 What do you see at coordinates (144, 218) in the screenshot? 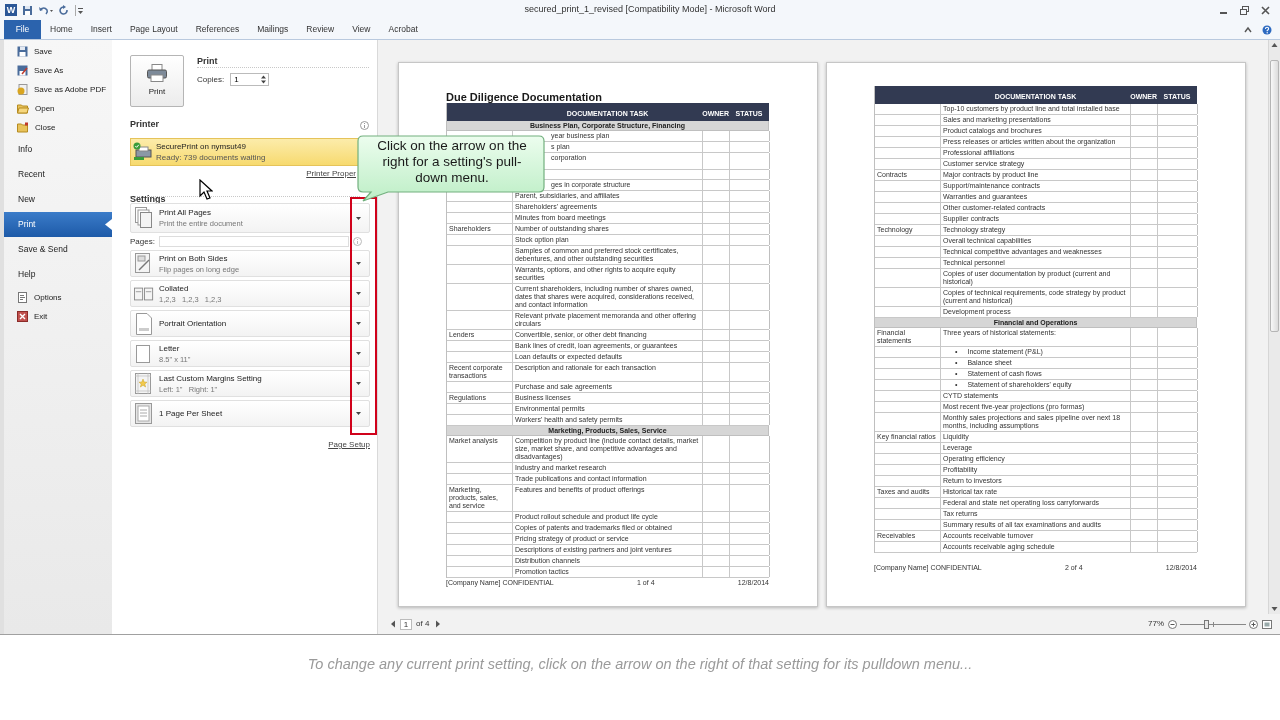
I see `stacked-pages-icon` at bounding box center [144, 218].